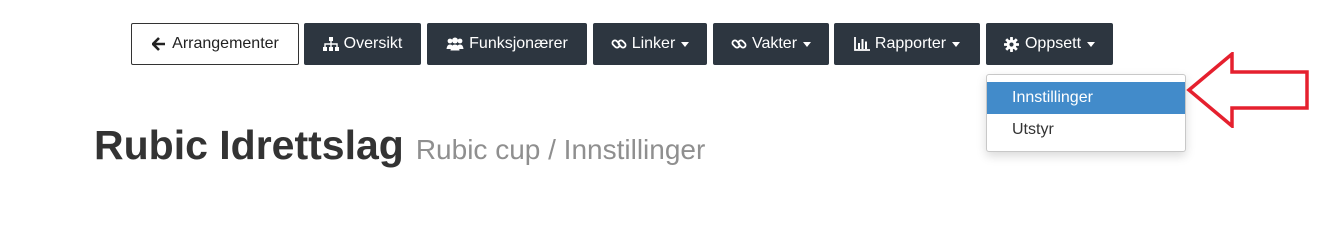 This screenshot has height=240, width=1336. I want to click on back-button: Arrangementer, so click(215, 44).